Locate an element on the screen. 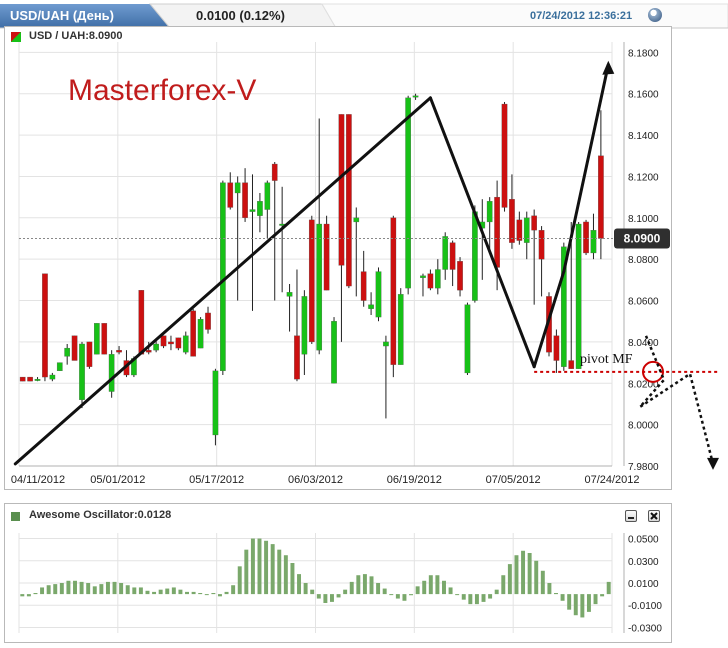  price-x-tick: 05/17/2012 is located at coordinates (216, 480).